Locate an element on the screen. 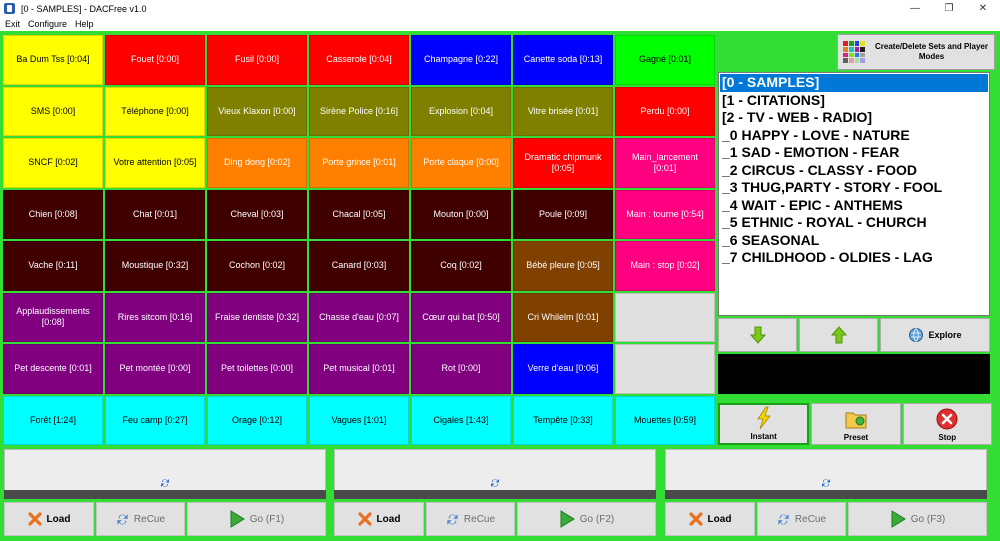  sound-pad: Pet descente [0:01] is located at coordinates (53, 369).